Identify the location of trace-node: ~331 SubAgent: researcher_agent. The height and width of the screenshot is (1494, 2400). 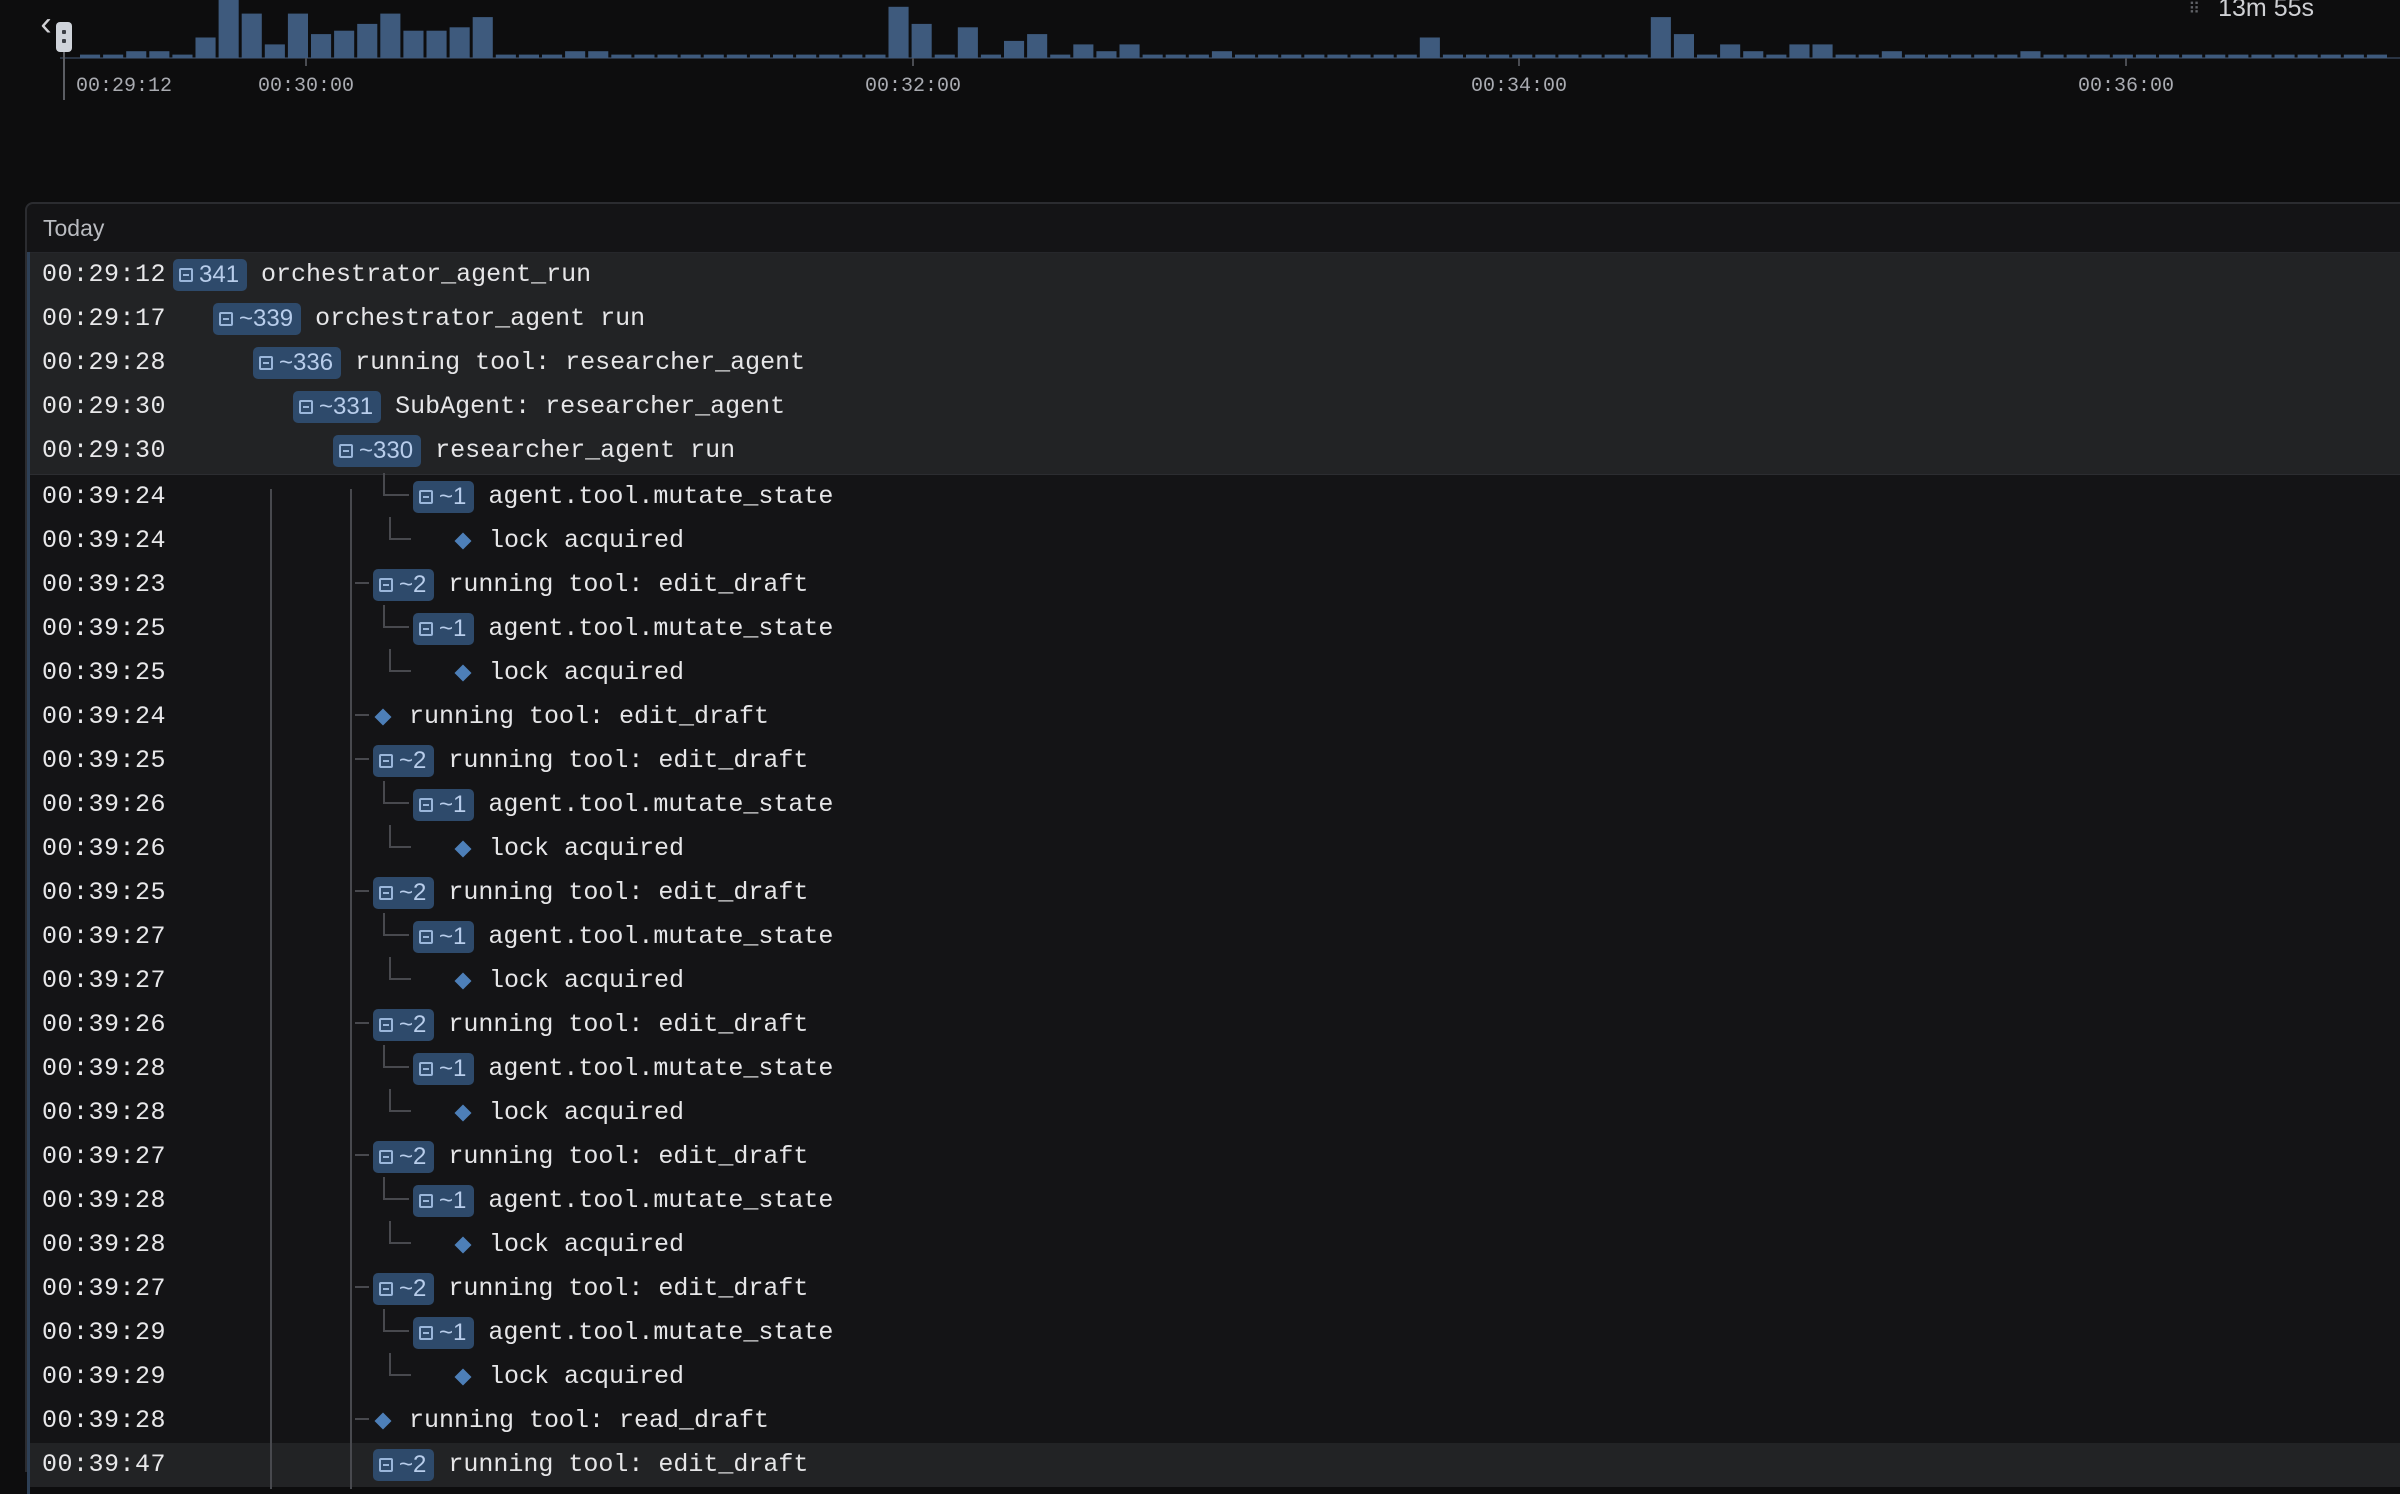
(539, 407).